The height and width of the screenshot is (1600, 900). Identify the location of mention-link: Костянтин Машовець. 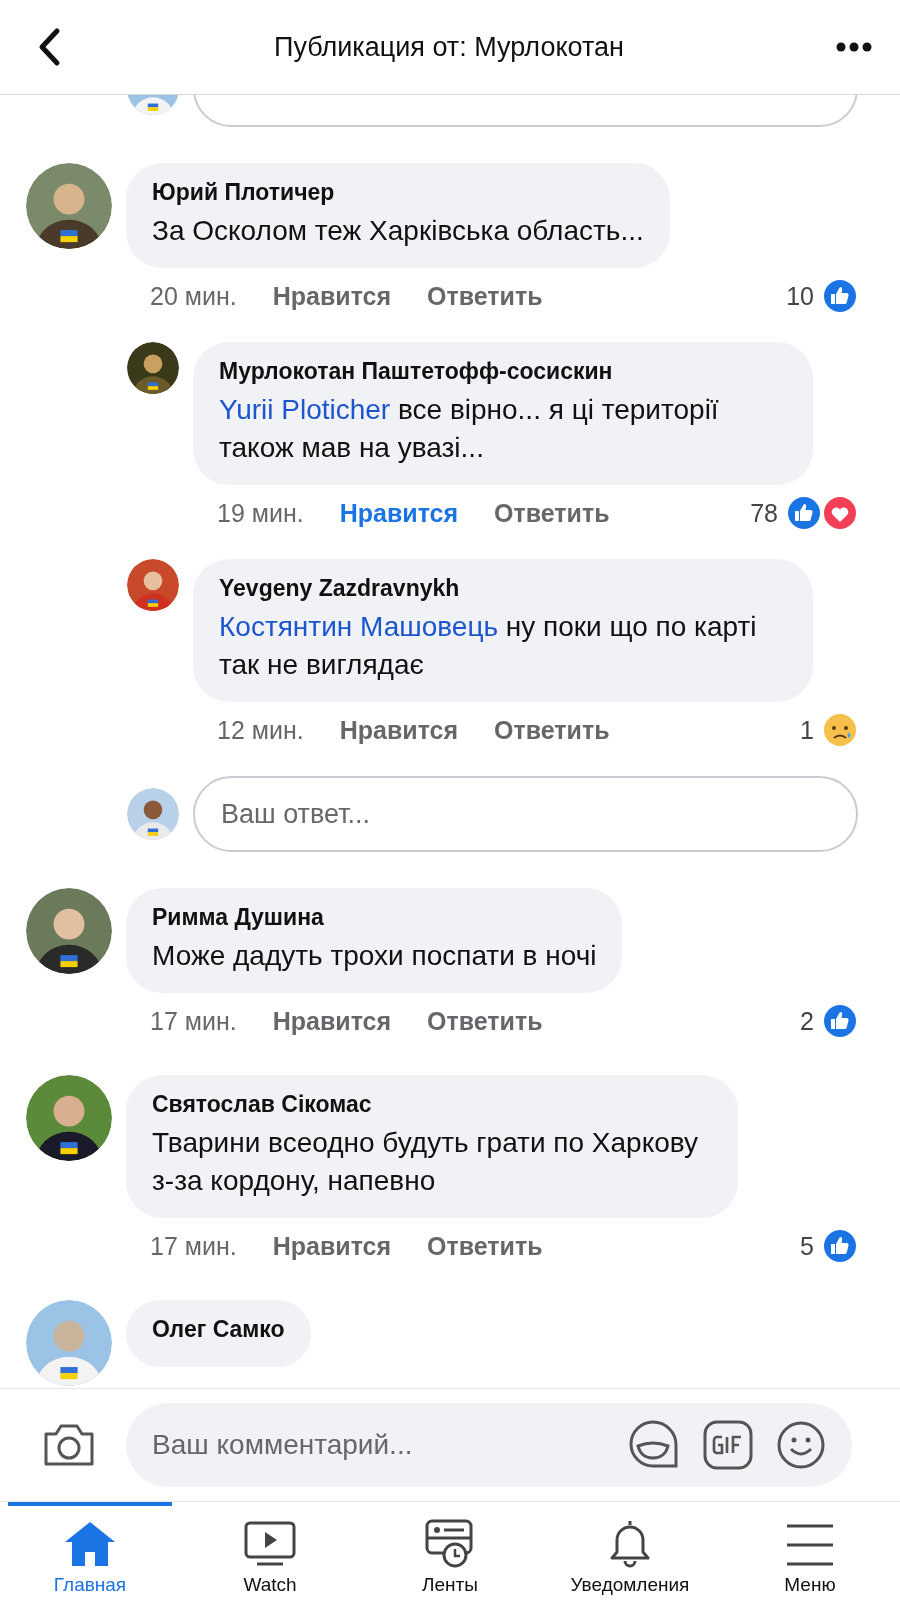
(359, 626).